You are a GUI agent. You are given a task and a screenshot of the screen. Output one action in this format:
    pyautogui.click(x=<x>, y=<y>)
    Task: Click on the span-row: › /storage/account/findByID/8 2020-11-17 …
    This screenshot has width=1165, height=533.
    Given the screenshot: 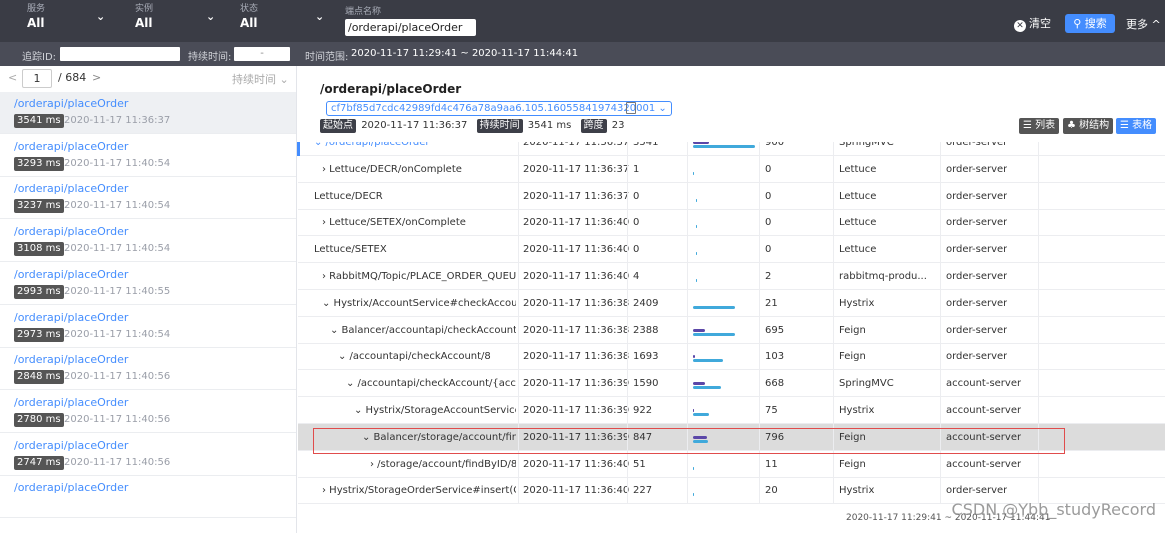 What is the action you would take?
    pyautogui.click(x=731, y=464)
    